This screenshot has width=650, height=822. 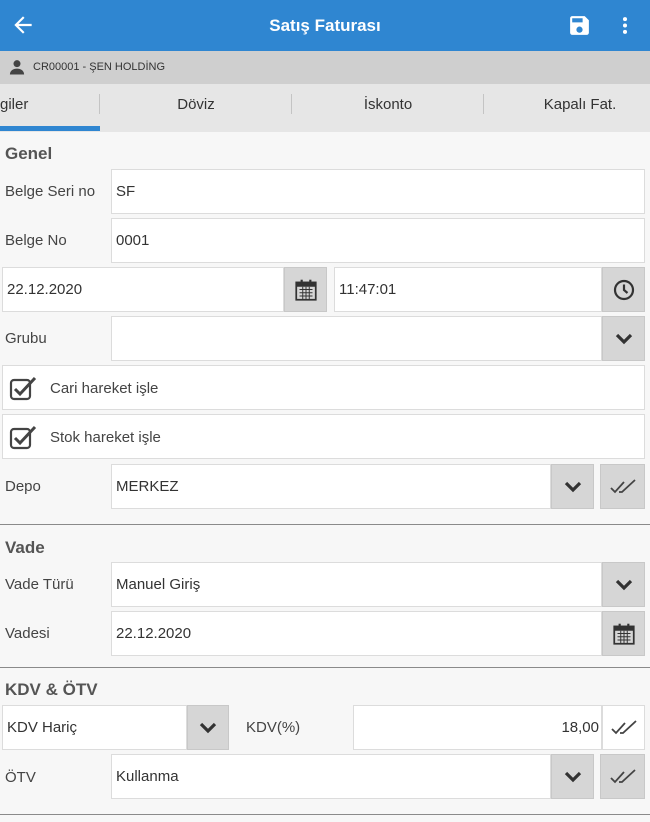 What do you see at coordinates (356, 584) in the screenshot?
I see `vade-turu-select: Manuel Giriş` at bounding box center [356, 584].